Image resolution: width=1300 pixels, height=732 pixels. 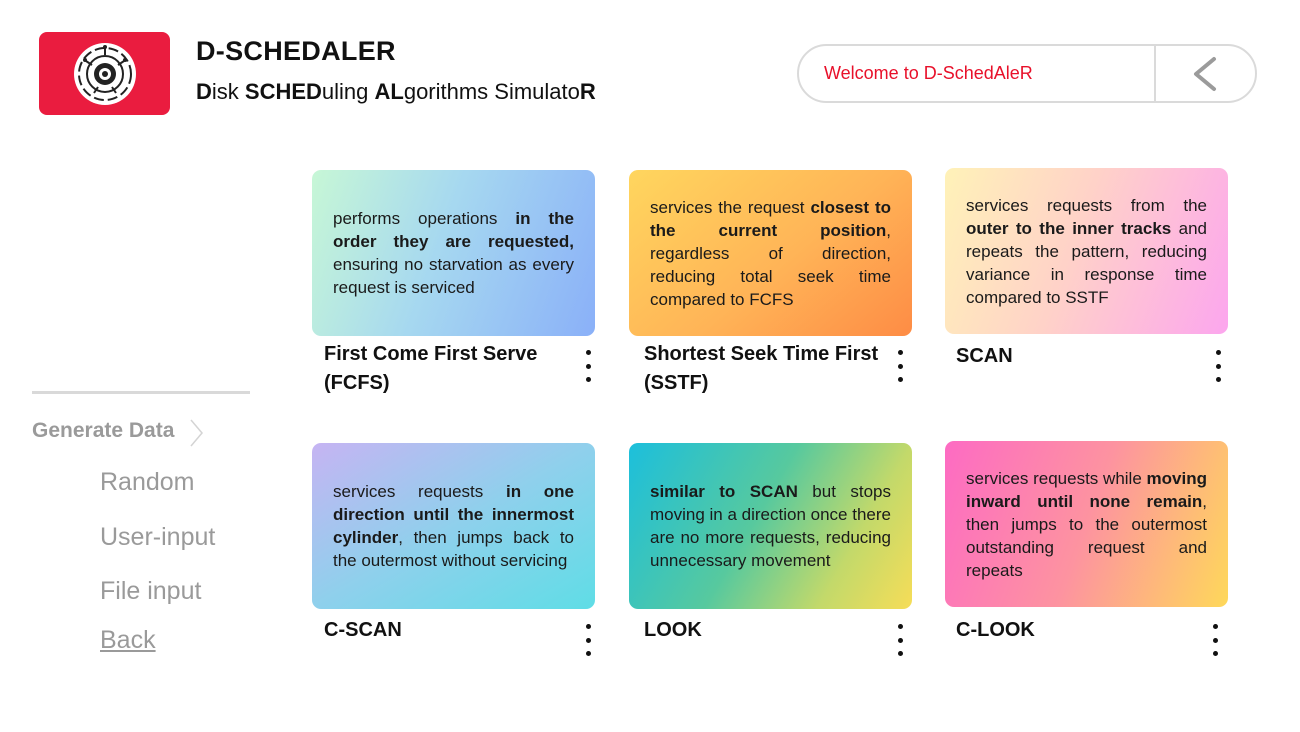 I want to click on sidebar-item-user-input: User-input, so click(x=157, y=537).